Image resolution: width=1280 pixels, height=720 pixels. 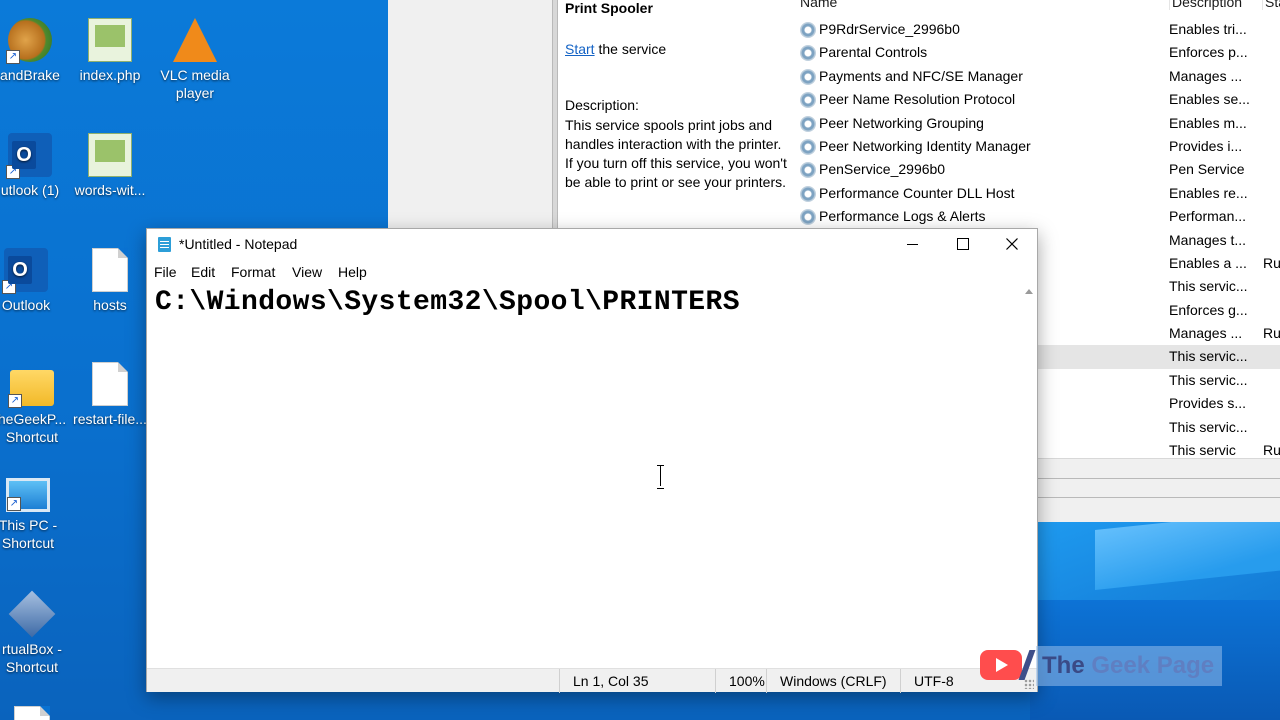 I want to click on service-name: Payments and NFC/SE Manager, so click(x=921, y=75).